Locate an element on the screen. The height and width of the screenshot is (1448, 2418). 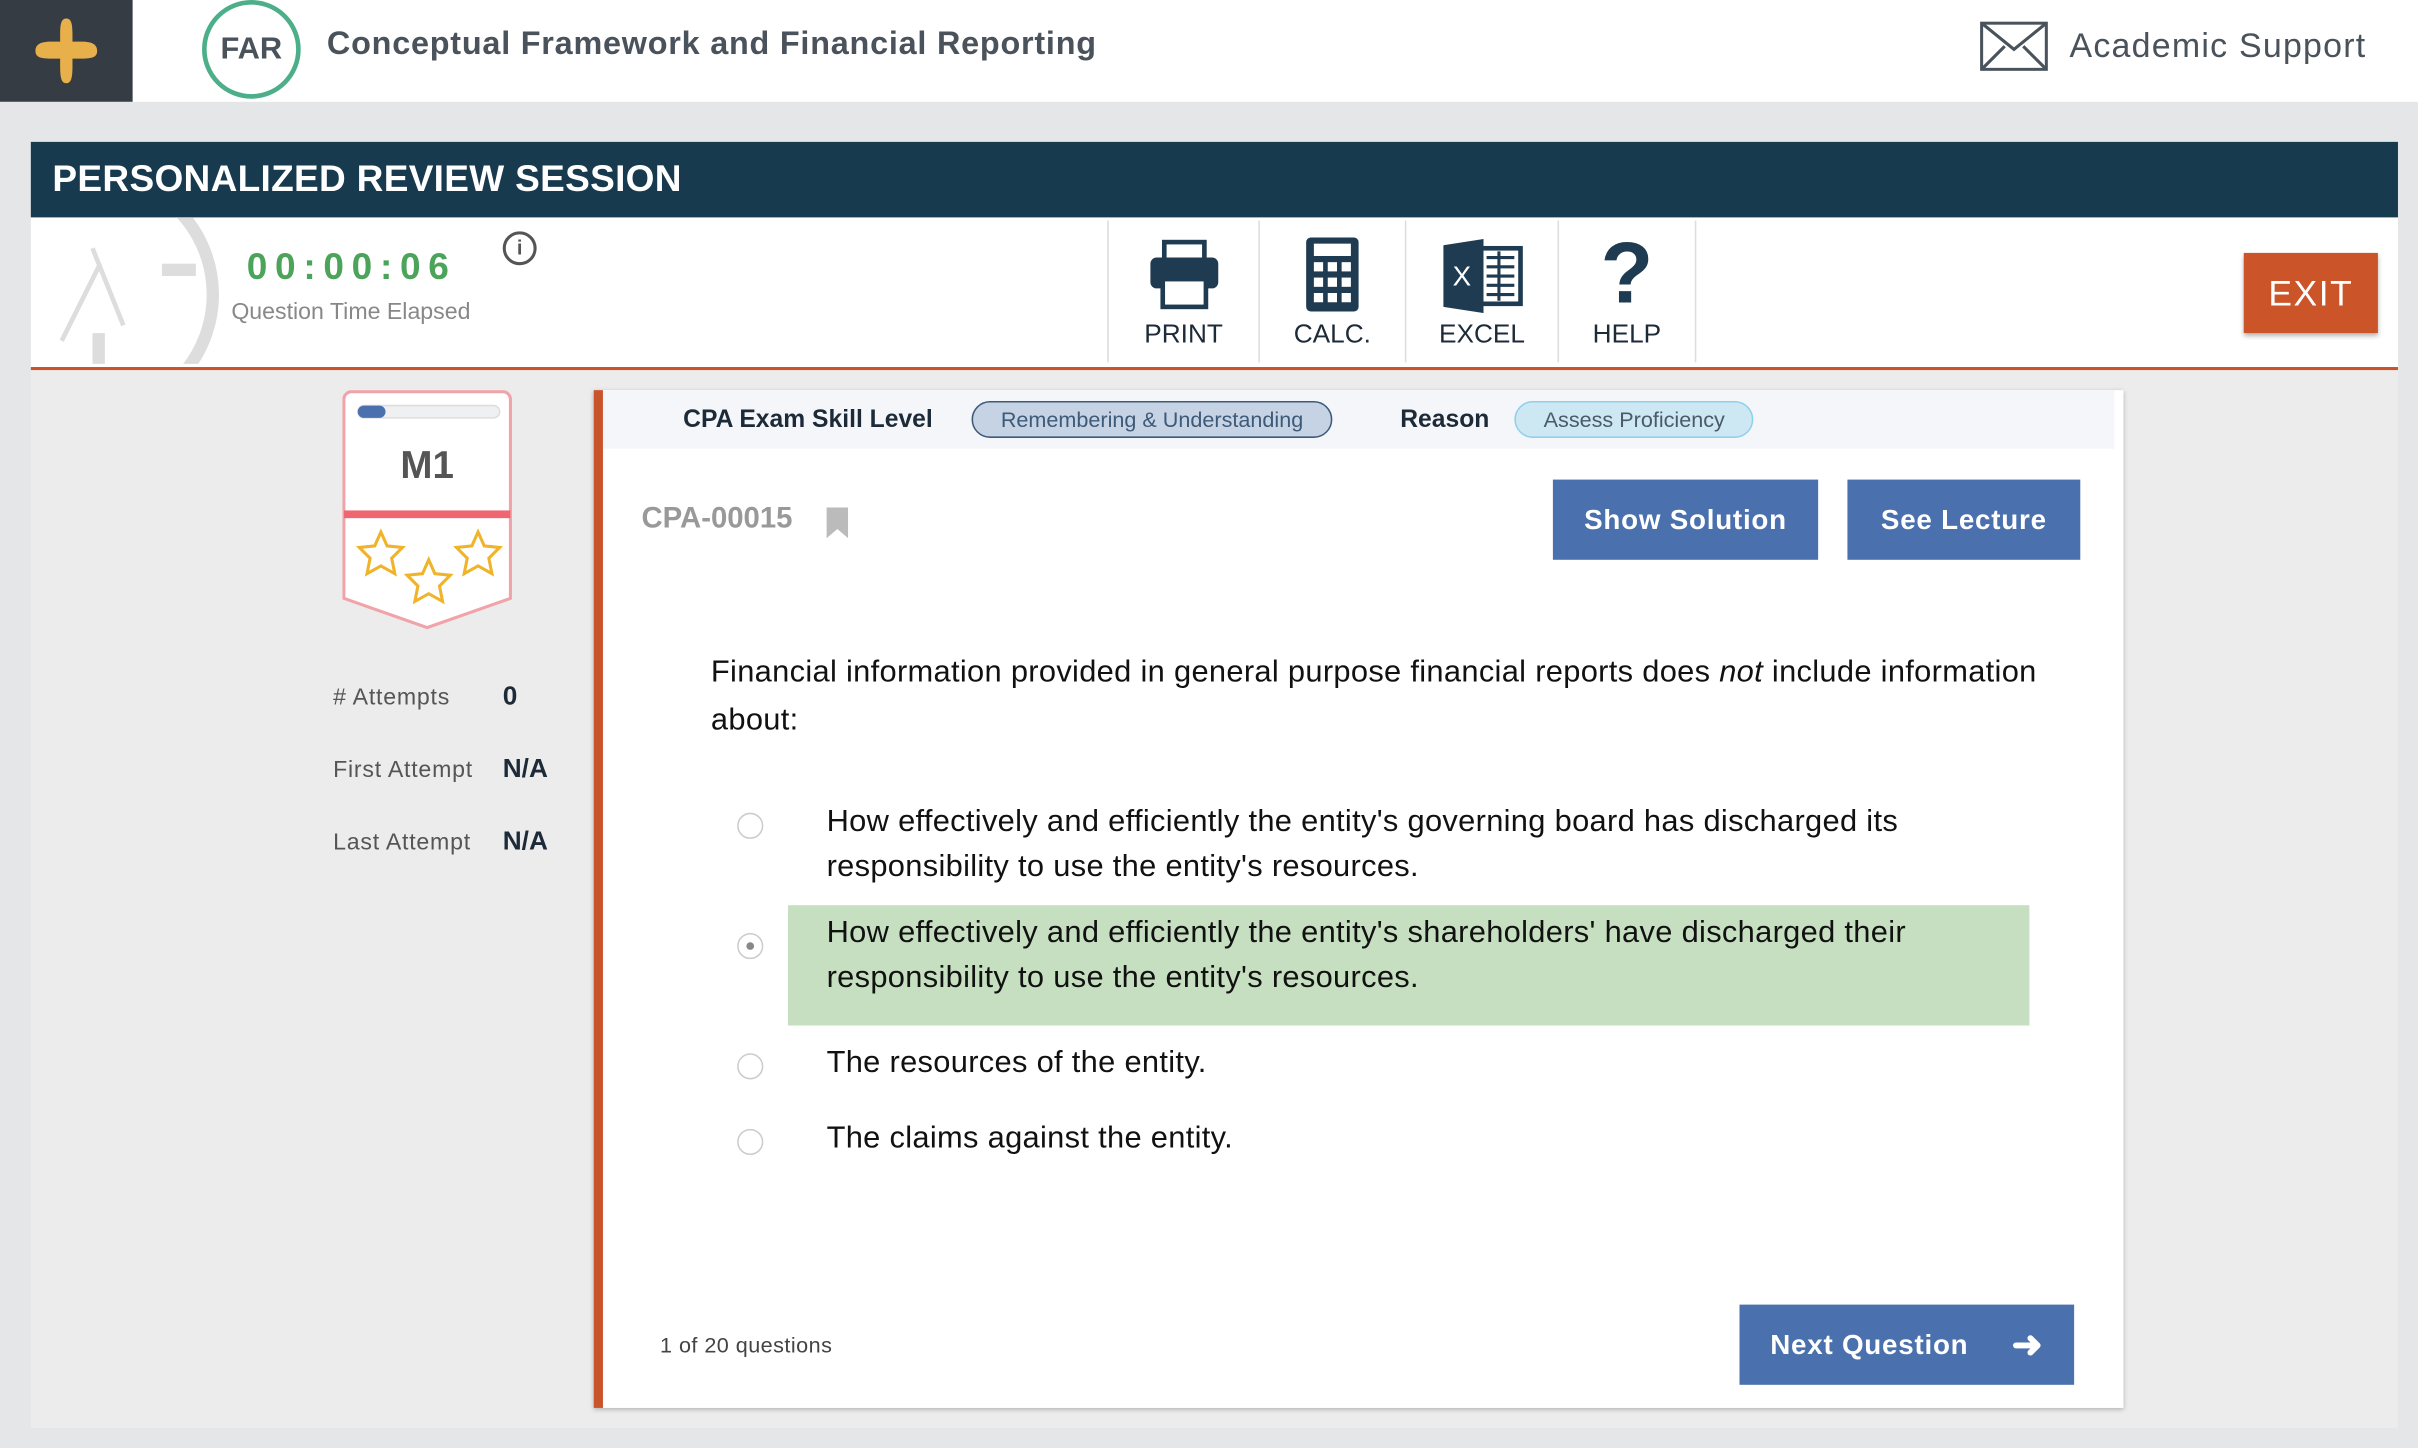
next-question-button: Next Question ➜ is located at coordinates (1907, 1344).